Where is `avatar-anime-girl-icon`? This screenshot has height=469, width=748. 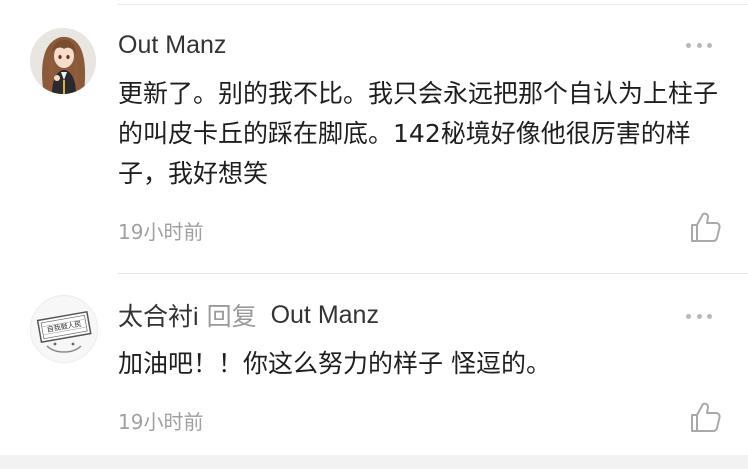 avatar-anime-girl-icon is located at coordinates (63, 61).